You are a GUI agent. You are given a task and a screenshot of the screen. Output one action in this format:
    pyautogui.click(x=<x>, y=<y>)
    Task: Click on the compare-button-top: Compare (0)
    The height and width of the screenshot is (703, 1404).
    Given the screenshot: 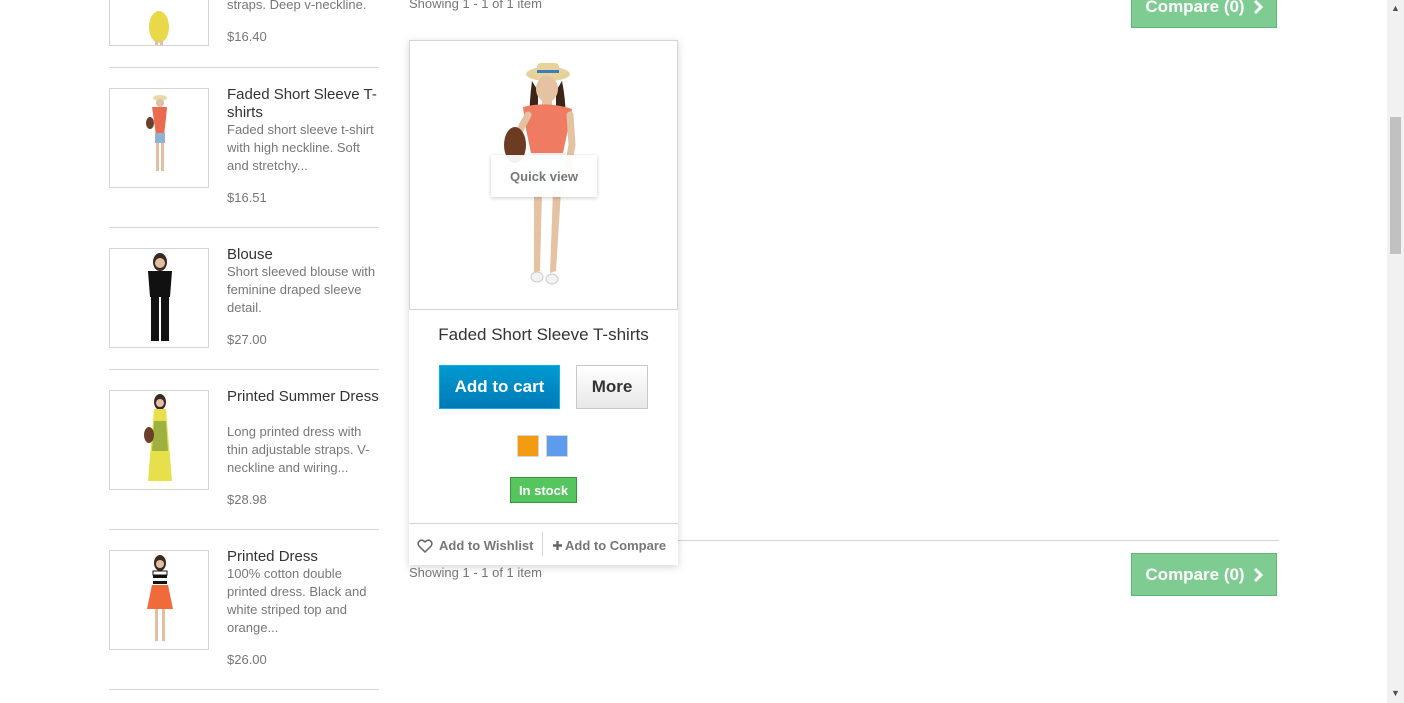 What is the action you would take?
    pyautogui.click(x=1204, y=14)
    